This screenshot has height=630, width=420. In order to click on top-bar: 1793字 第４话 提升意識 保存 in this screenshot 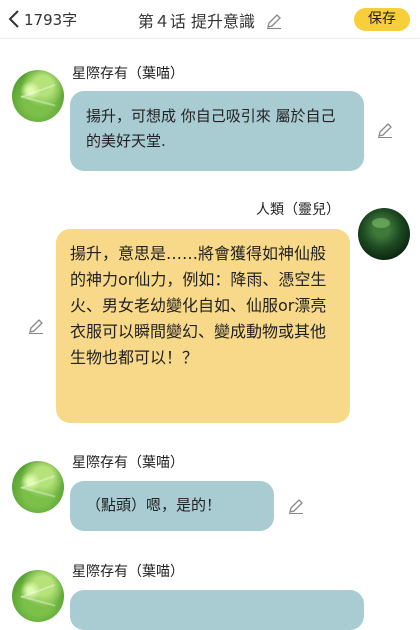, I will do `click(210, 19)`.